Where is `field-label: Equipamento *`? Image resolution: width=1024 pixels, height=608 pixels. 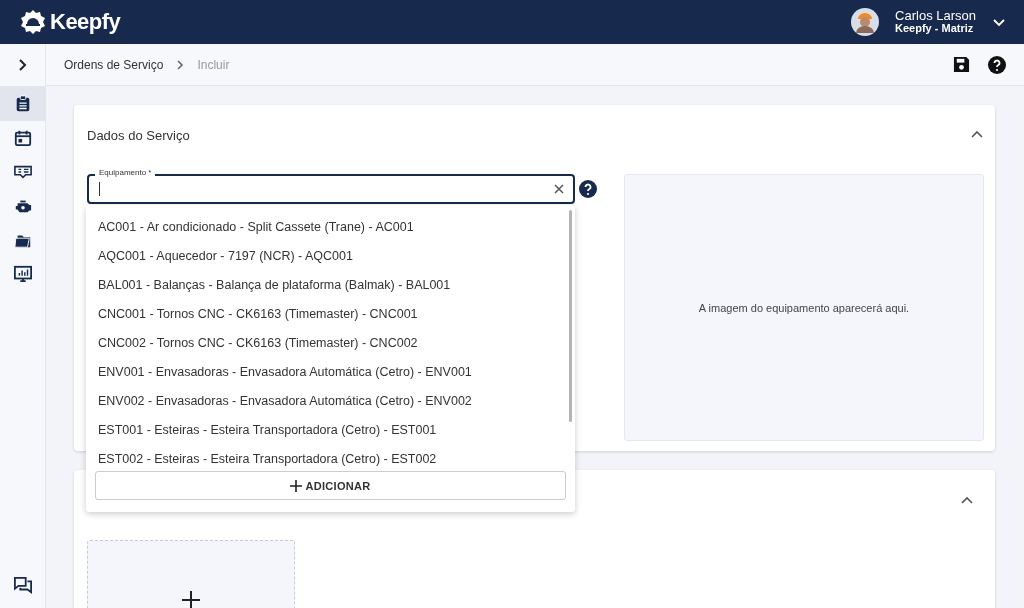
field-label: Equipamento * is located at coordinates (125, 172).